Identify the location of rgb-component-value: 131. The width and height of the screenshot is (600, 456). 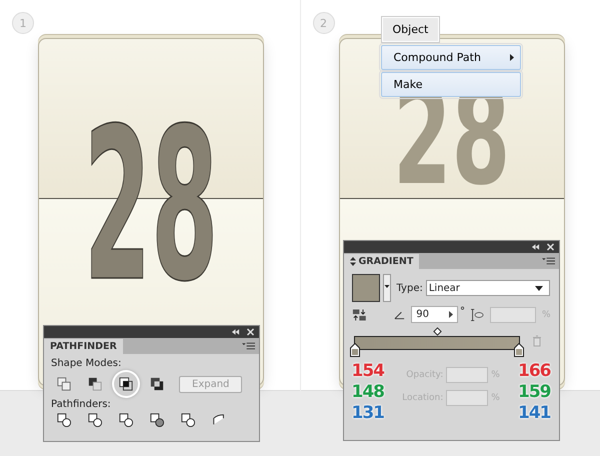
(368, 413).